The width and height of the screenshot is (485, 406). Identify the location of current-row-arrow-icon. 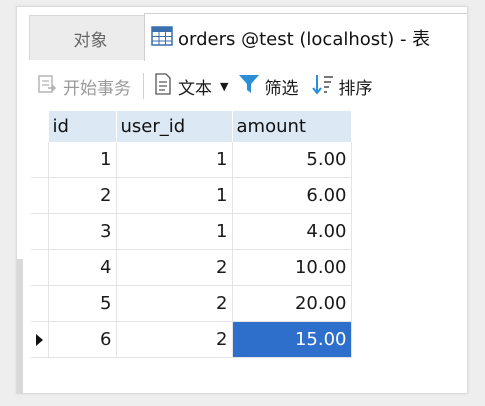
(39, 339).